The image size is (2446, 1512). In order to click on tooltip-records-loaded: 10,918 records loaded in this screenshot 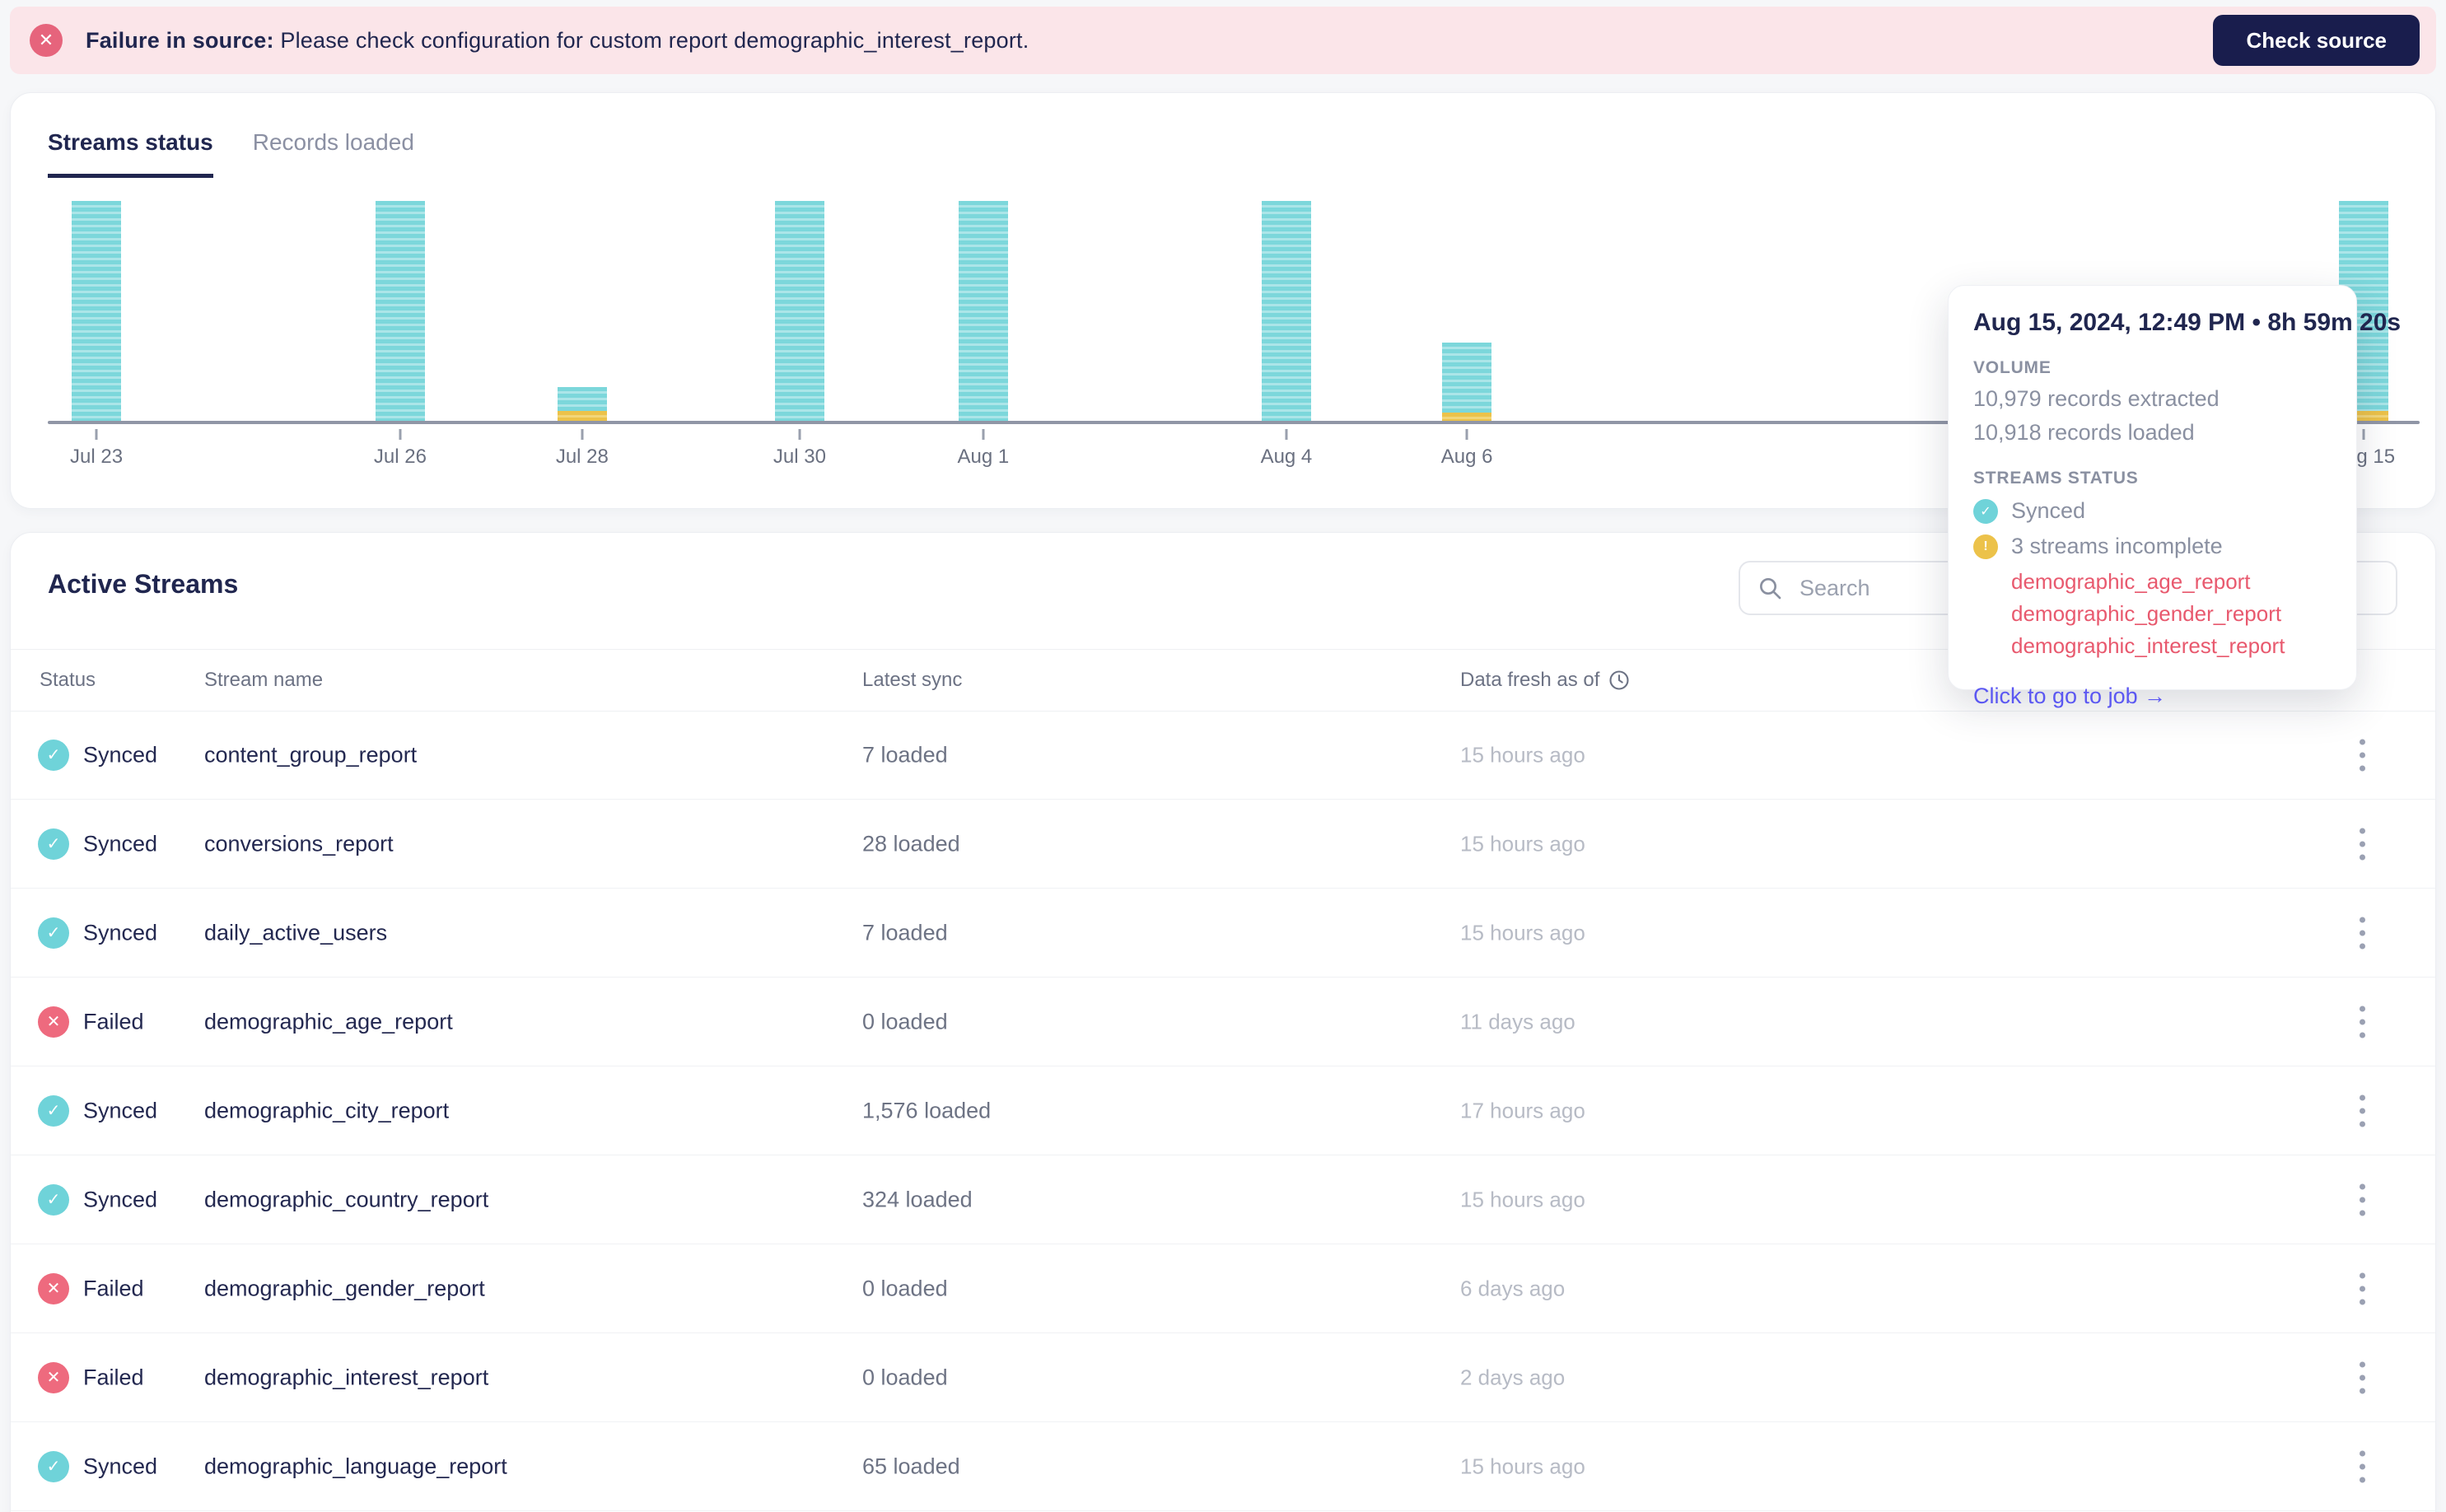, I will do `click(2084, 432)`.